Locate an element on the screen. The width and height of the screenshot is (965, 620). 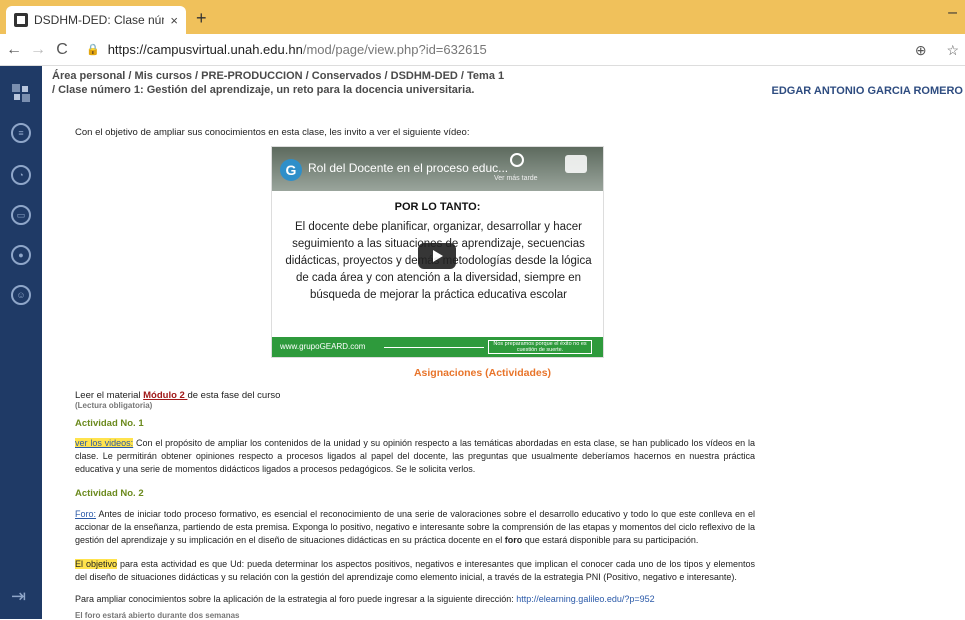
module-2-link: Módulo 2 is located at coordinates (165, 395).